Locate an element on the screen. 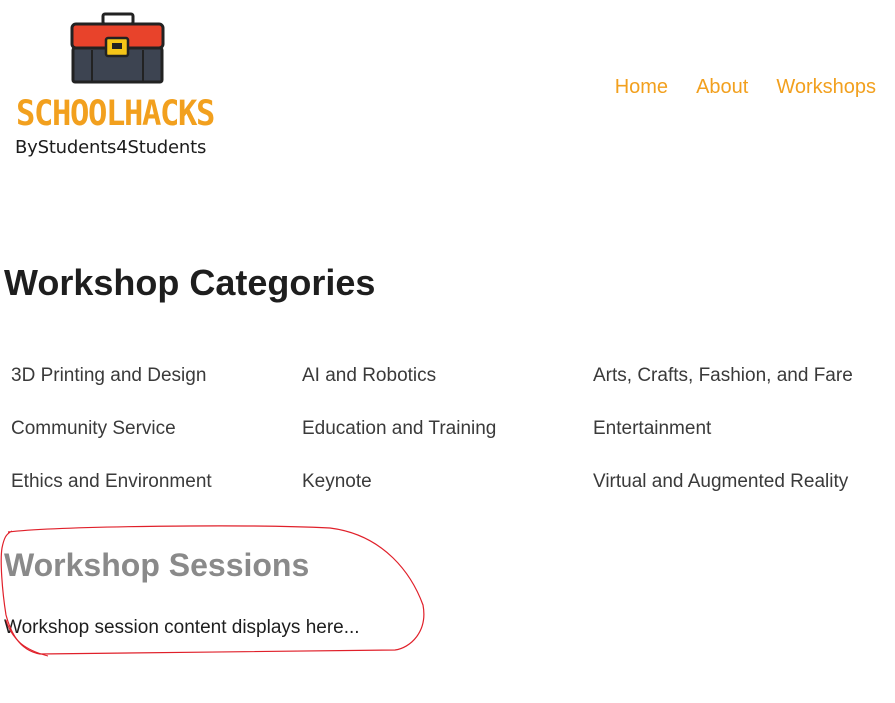 Image resolution: width=895 pixels, height=703 pixels. nav-about-link: About is located at coordinates (722, 87).